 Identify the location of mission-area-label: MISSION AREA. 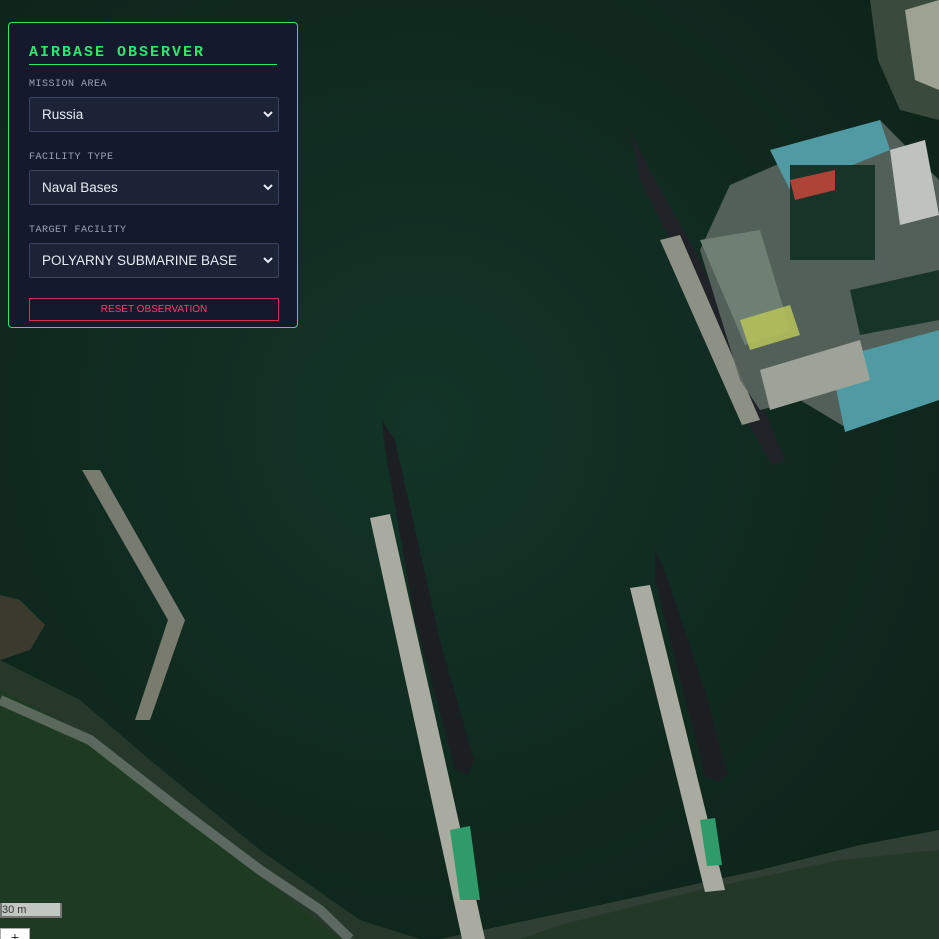
(68, 84).